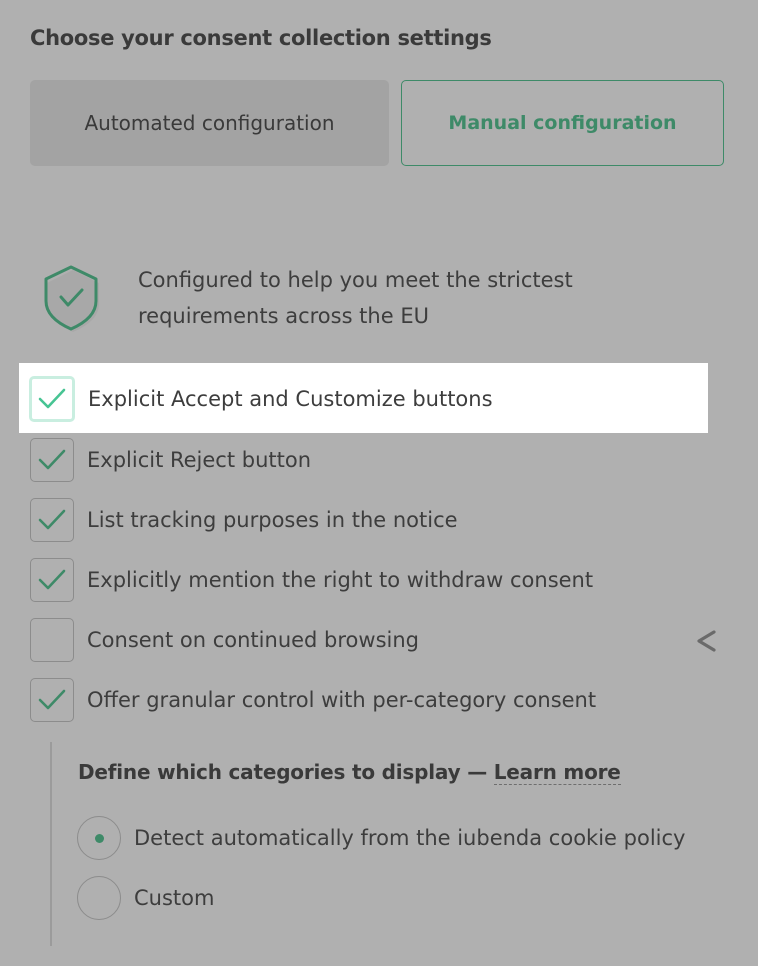  I want to click on checkbox-explicit-reject, so click(52, 460).